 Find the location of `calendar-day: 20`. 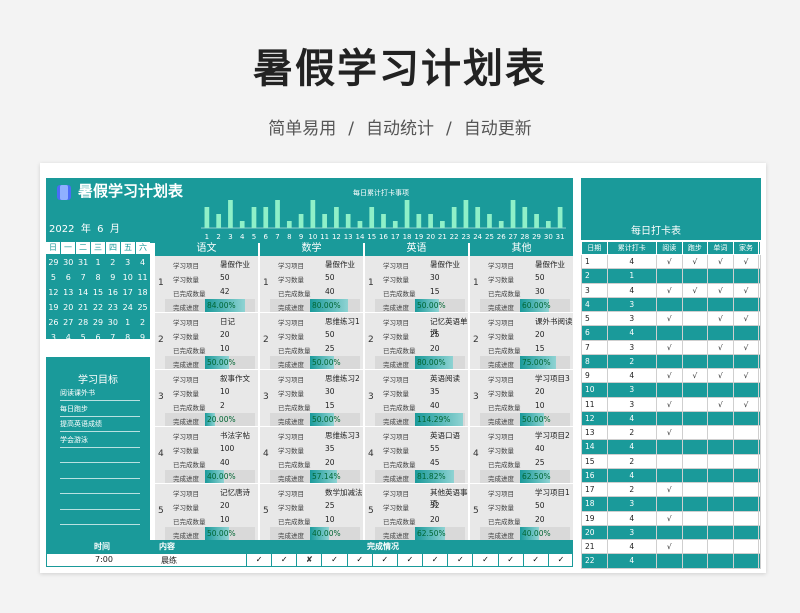

calendar-day: 20 is located at coordinates (68, 308).